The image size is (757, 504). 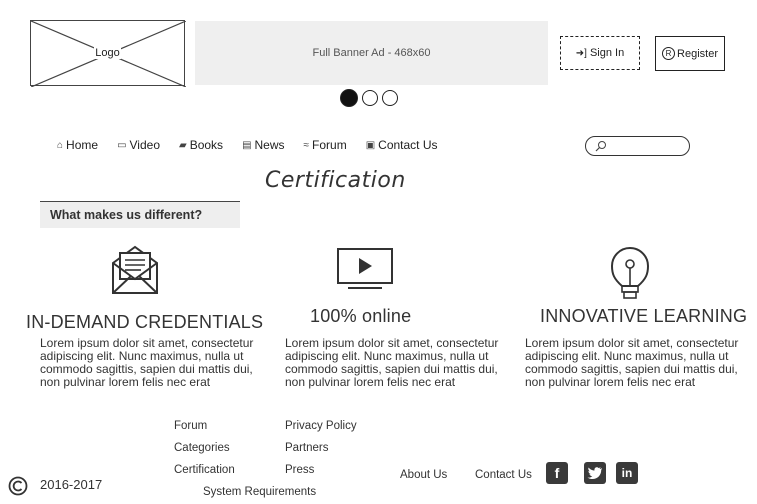 What do you see at coordinates (269, 145) in the screenshot?
I see `nav-item-label: News` at bounding box center [269, 145].